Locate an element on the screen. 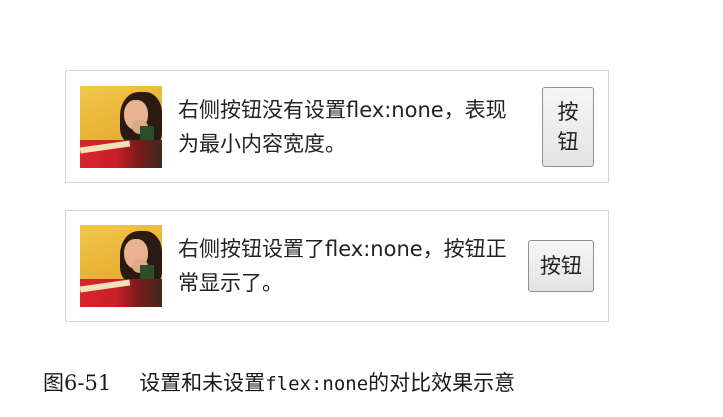  caption-text-end: 的对比效果示意 is located at coordinates (442, 383).